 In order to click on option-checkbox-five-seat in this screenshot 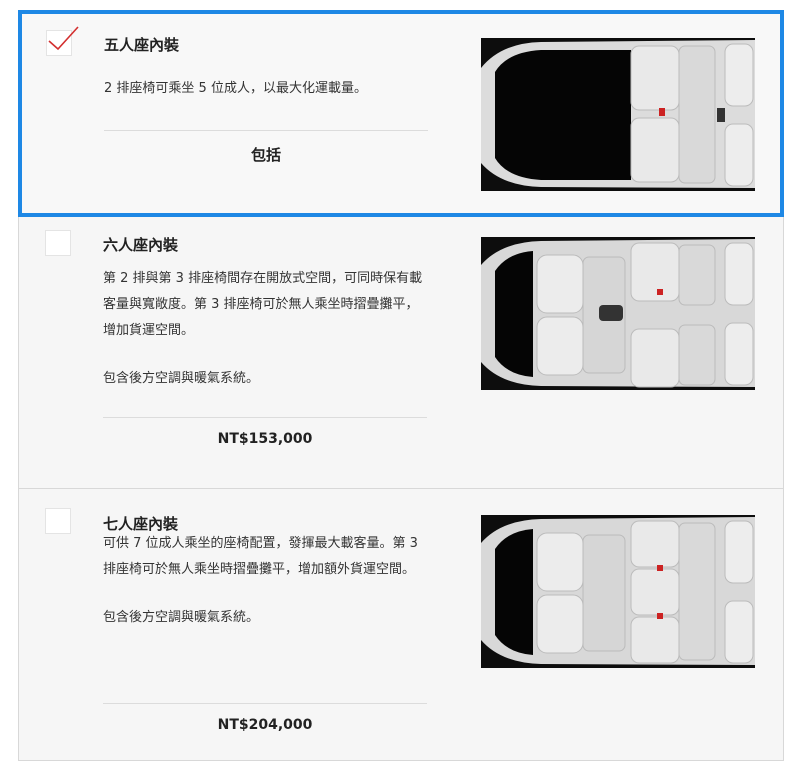, I will do `click(62, 41)`.